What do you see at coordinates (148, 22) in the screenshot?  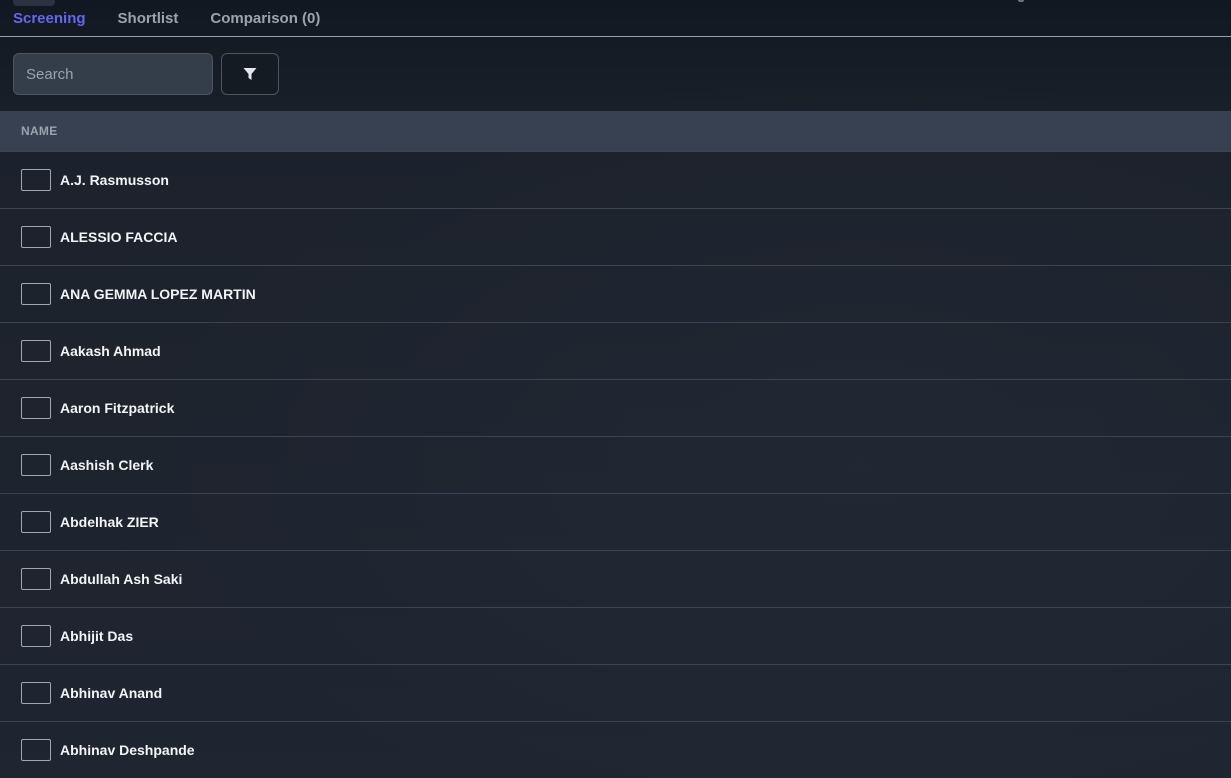 I see `tab-shortlist: Shortlist` at bounding box center [148, 22].